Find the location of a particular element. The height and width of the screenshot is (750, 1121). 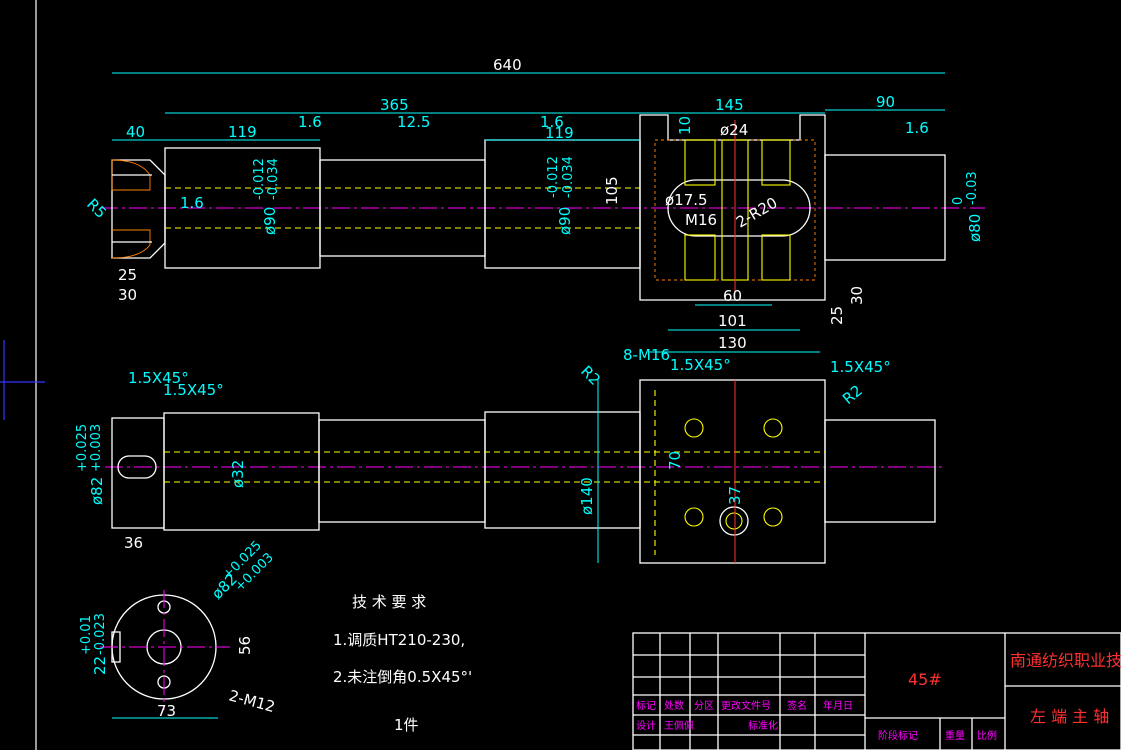

chamfer-note-3: 1.5X45° is located at coordinates (700, 365).